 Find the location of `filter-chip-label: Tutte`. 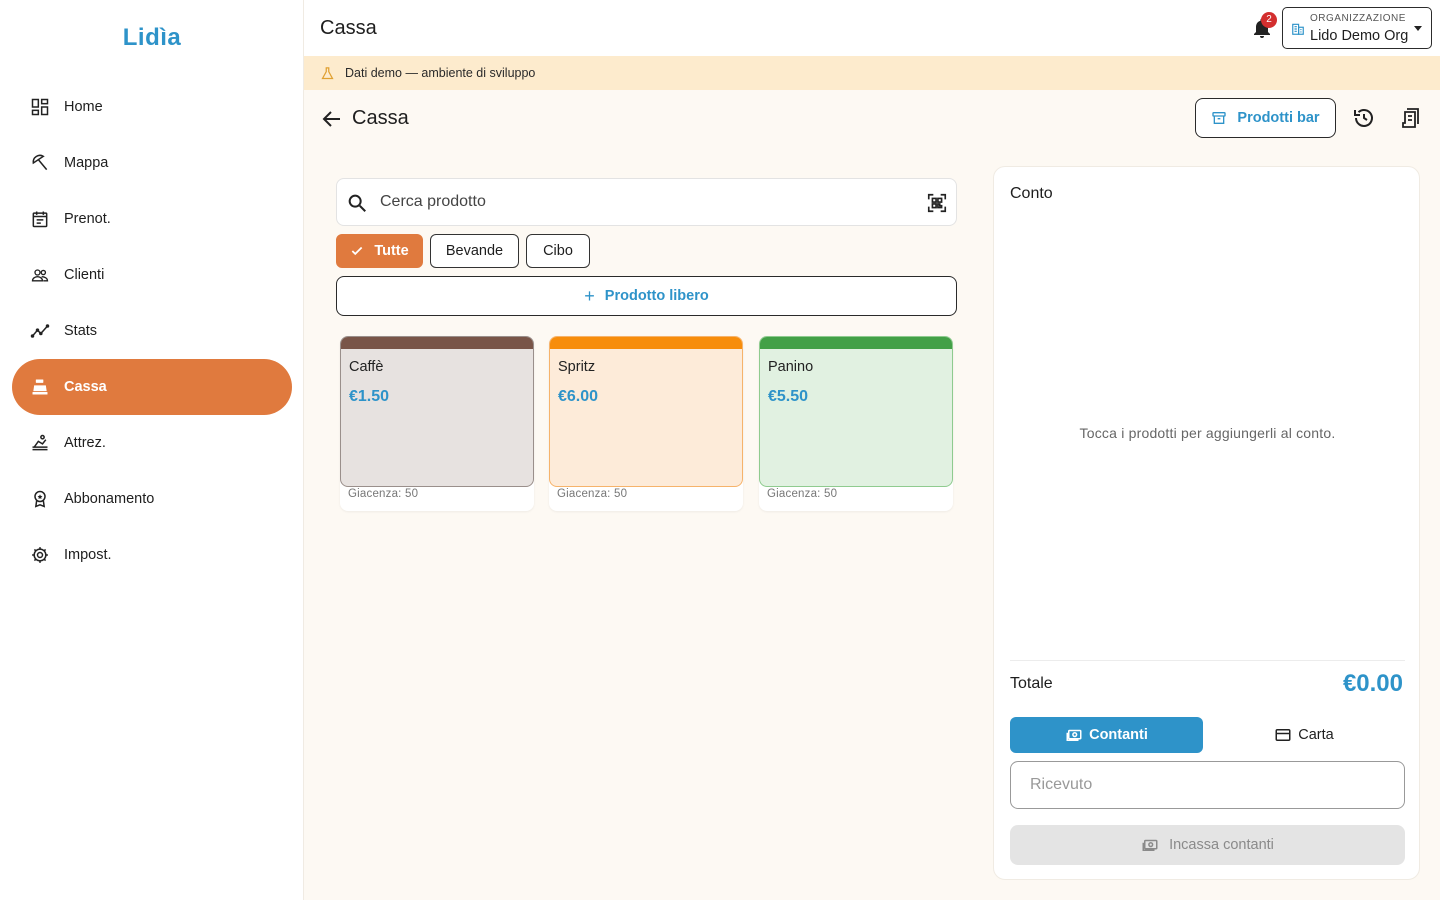

filter-chip-label: Tutte is located at coordinates (391, 251).